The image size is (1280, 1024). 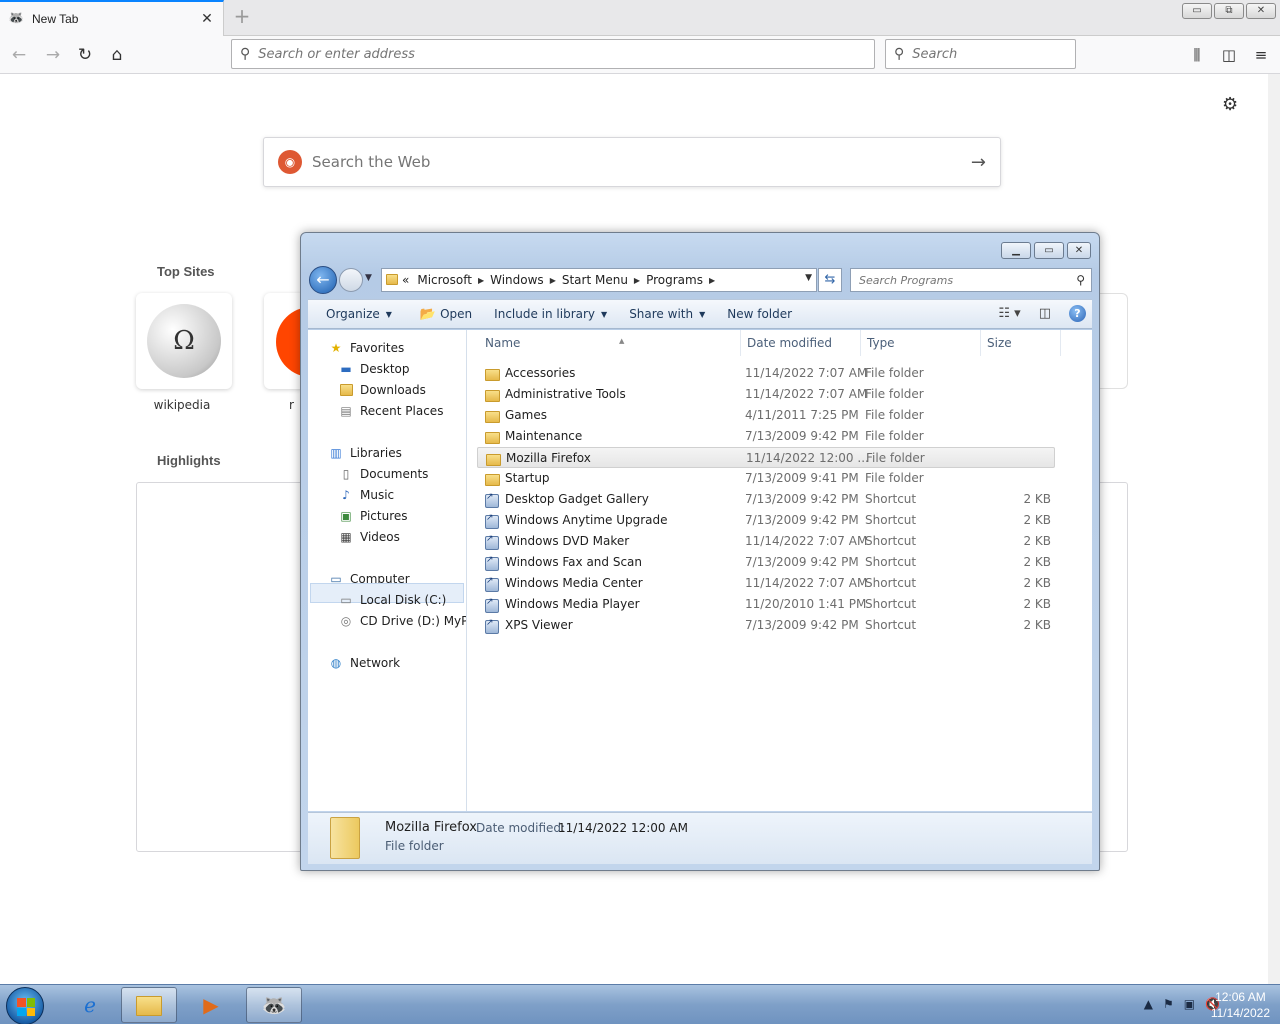 I want to click on explorer-search-input, so click(x=968, y=280).